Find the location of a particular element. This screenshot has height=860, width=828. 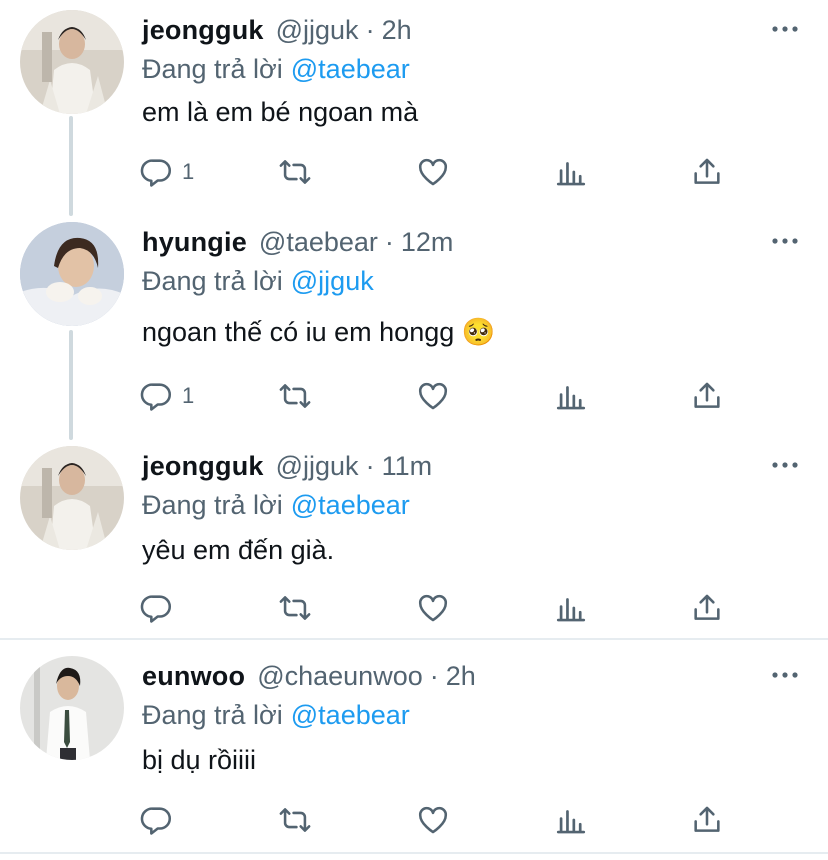

user-handle: @taebear is located at coordinates (318, 242).